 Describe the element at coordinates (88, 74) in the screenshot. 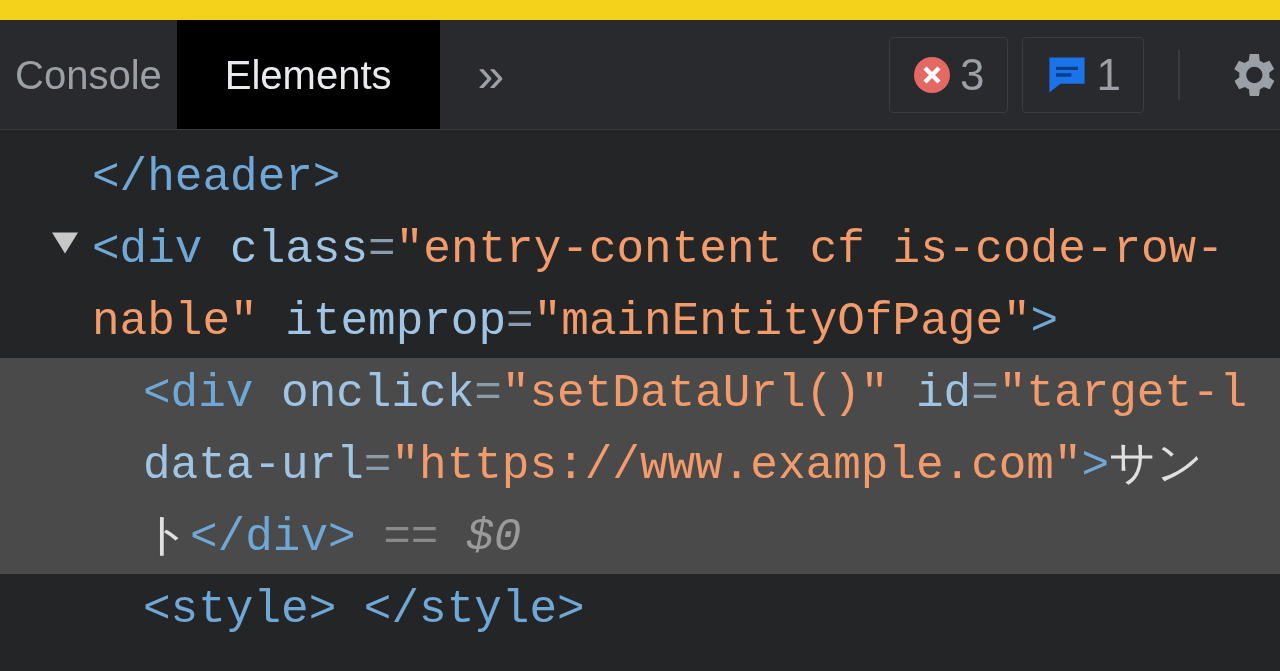

I see `panel-tab: Console` at that location.